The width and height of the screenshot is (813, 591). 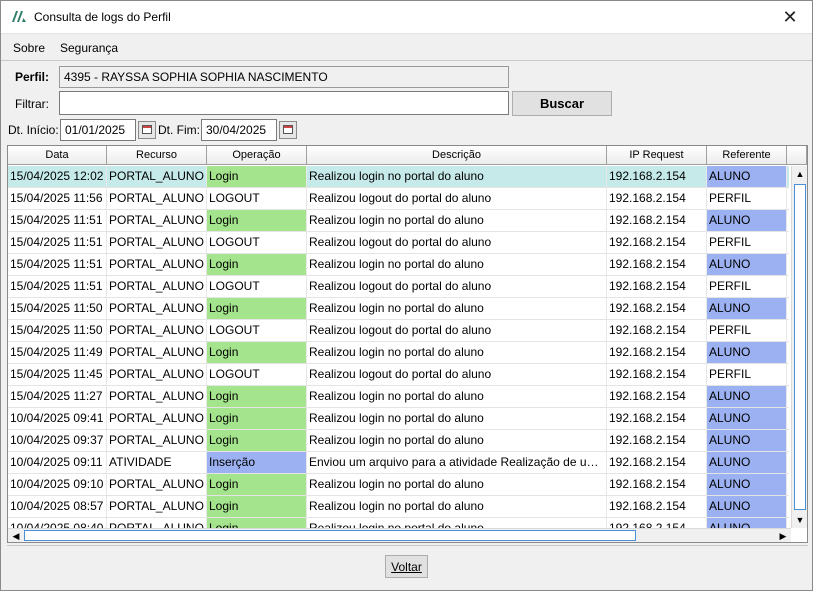 What do you see at coordinates (783, 535) in the screenshot?
I see `scroll-right-icon: ▶` at bounding box center [783, 535].